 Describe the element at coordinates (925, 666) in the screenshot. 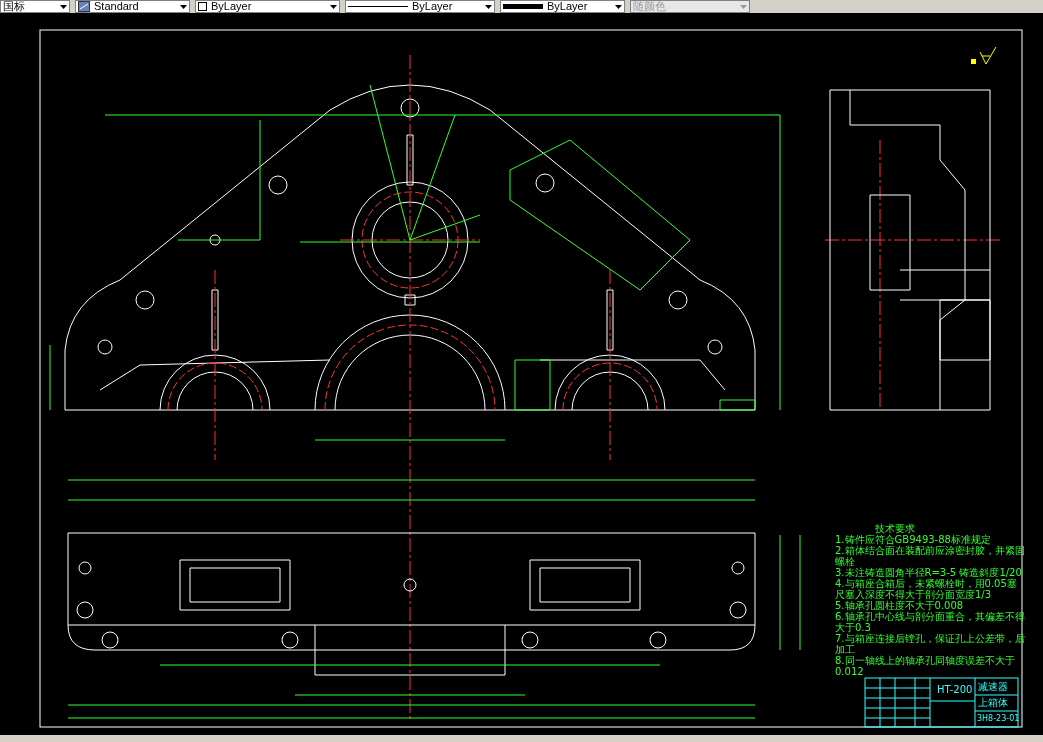

I see `note-line: 8.同一轴线上的轴承孔同轴度误差不大于0.012` at that location.